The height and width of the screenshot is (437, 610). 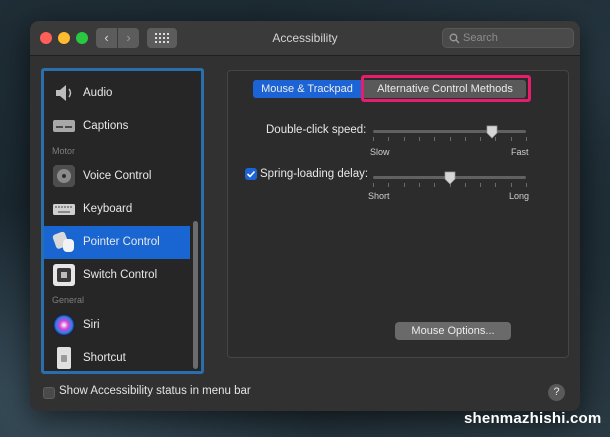 What do you see at coordinates (64, 209) in the screenshot?
I see `keyboard-icon` at bounding box center [64, 209].